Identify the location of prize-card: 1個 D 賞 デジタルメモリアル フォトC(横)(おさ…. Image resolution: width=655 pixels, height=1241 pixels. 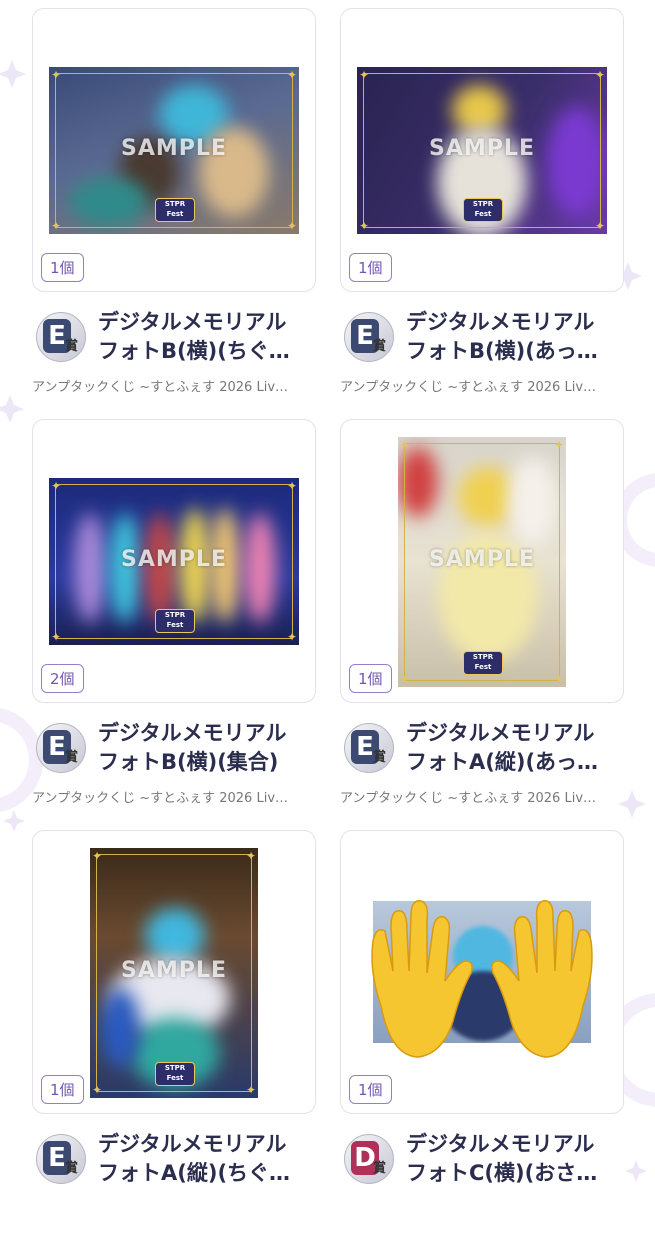
(482, 1035).